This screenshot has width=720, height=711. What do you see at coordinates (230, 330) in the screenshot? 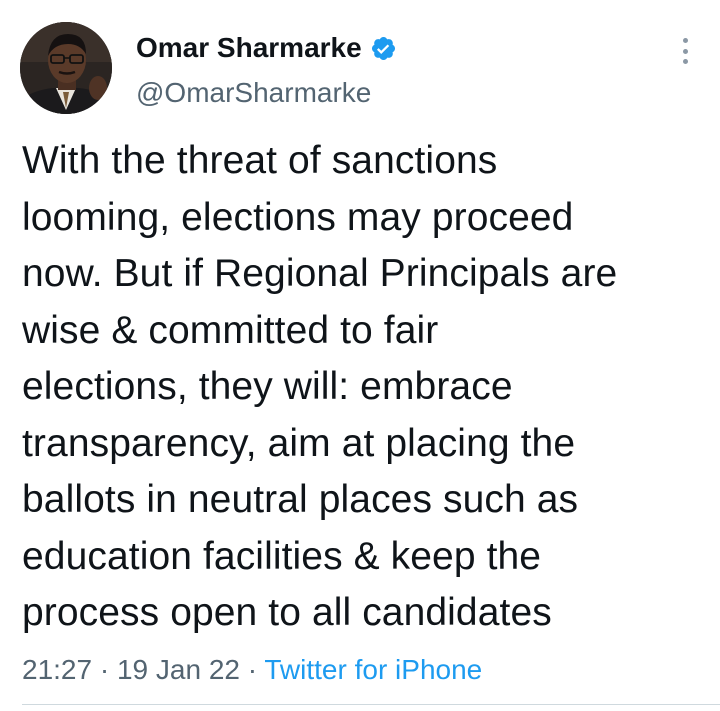
I see `tweet-text-line: wise & committed to fair` at bounding box center [230, 330].